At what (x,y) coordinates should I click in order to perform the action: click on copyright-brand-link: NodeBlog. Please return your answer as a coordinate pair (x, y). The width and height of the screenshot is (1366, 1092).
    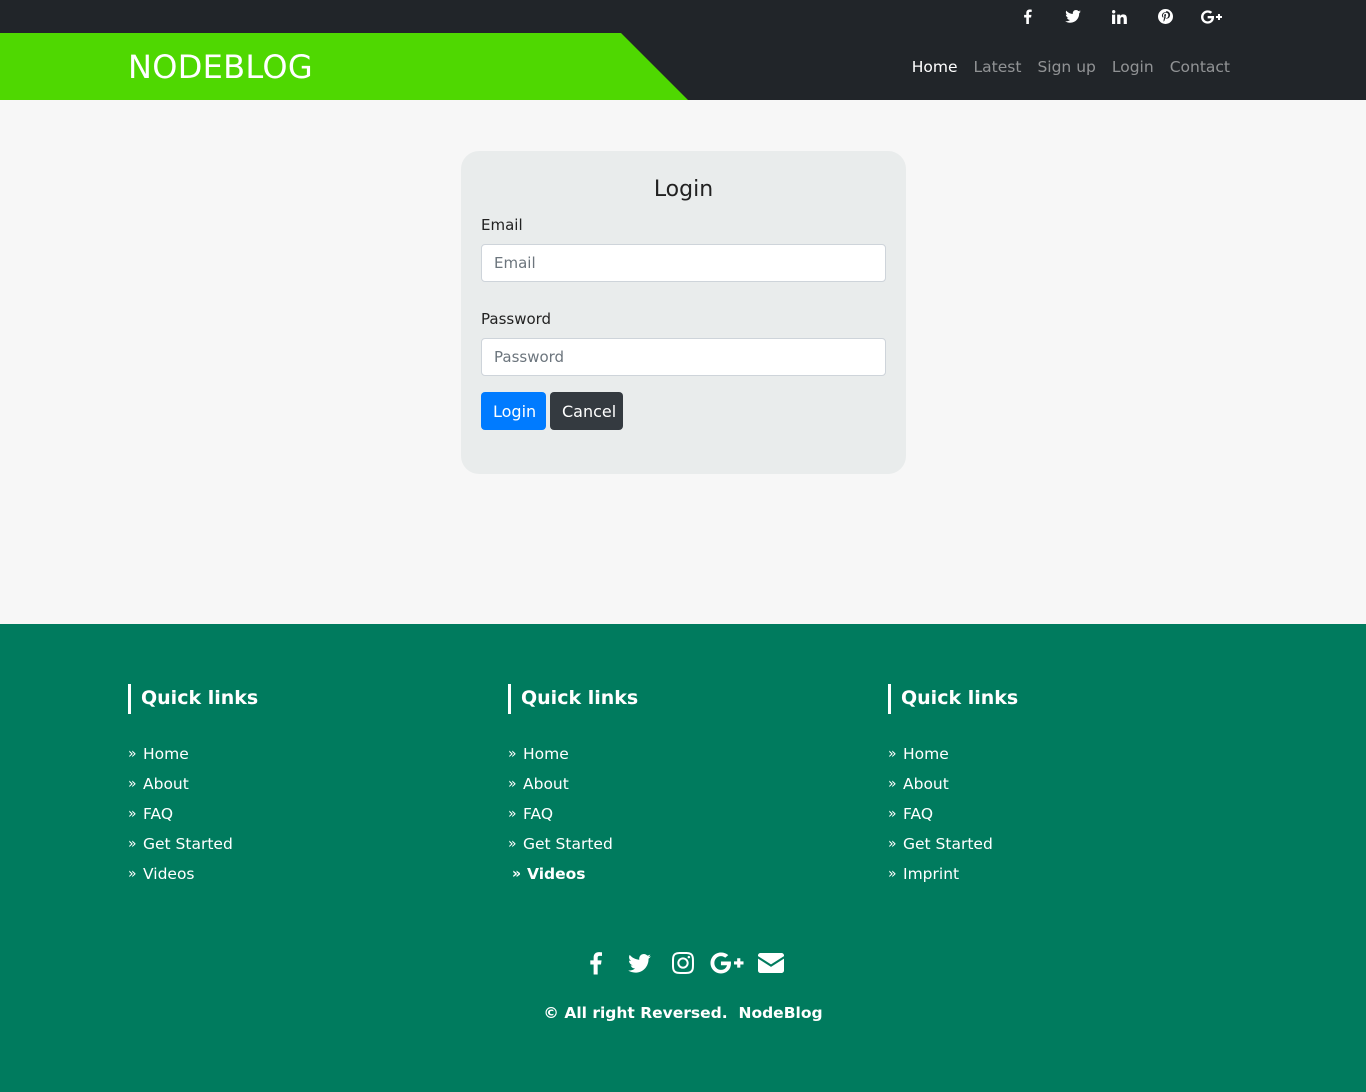
    Looking at the image, I should click on (780, 1013).